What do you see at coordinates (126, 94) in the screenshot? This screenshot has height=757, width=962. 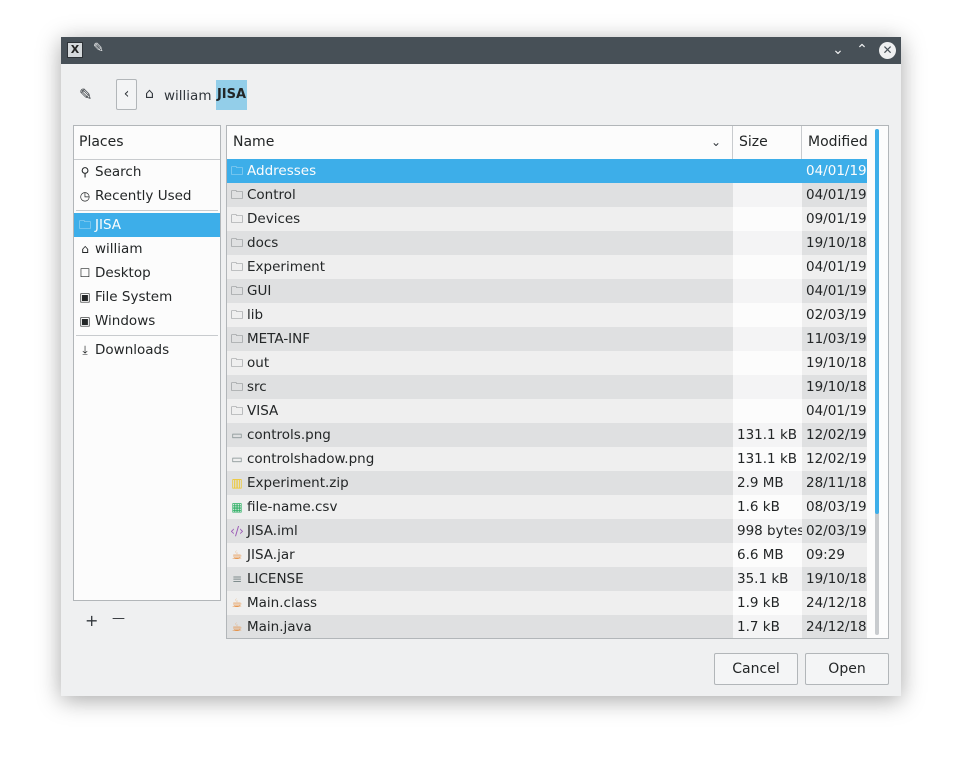 I see `back-button: ‹` at bounding box center [126, 94].